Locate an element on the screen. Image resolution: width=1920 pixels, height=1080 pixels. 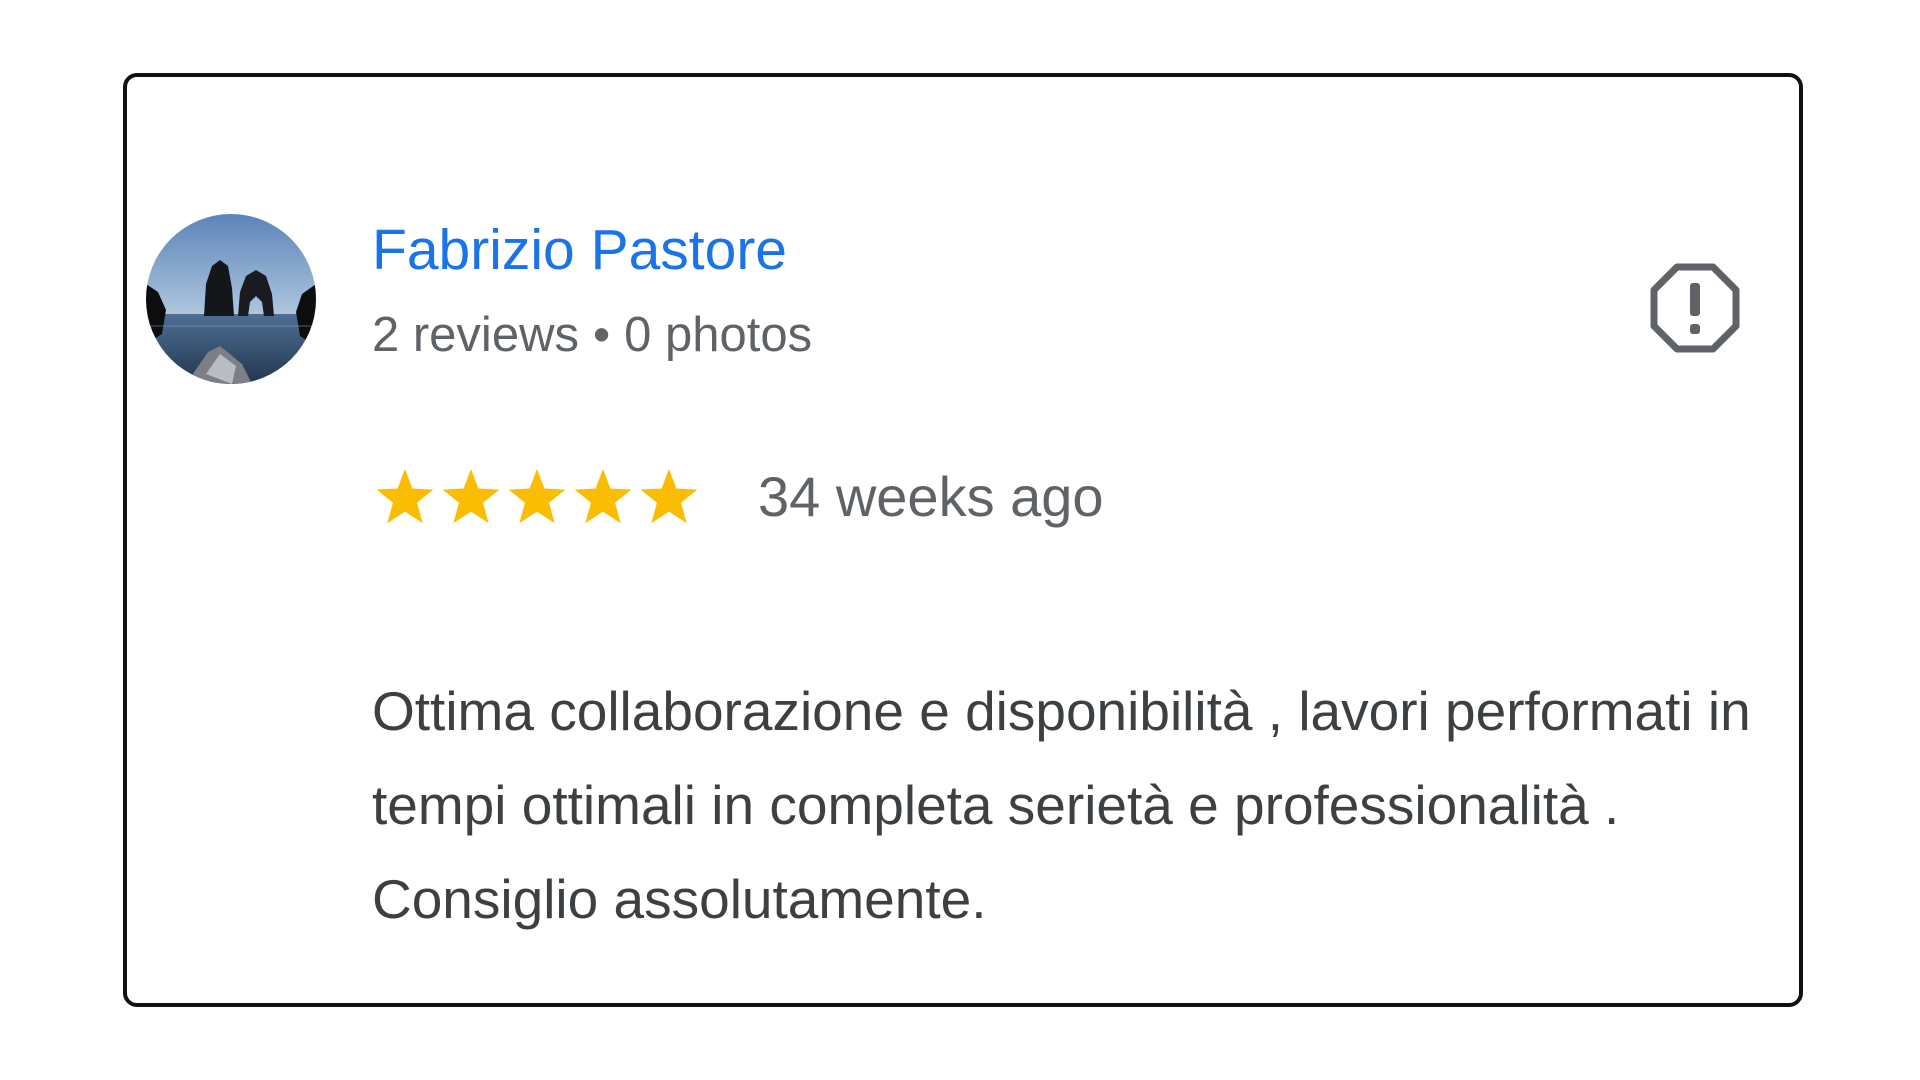
author-name: Fabrizio Pastore is located at coordinates (579, 250).